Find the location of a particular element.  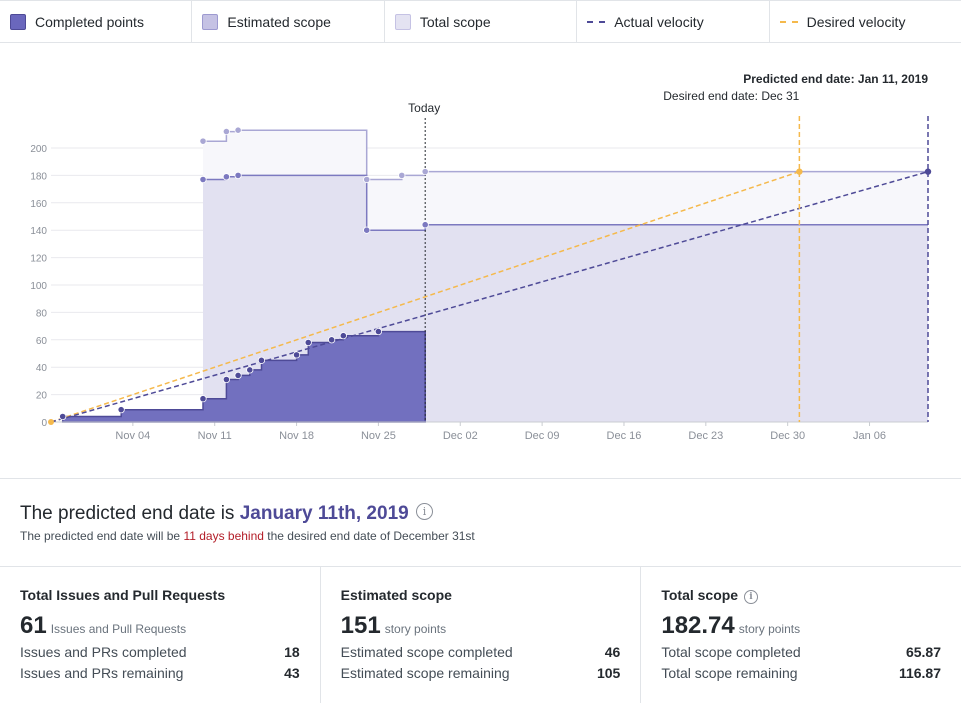

stat-row-value: 43 is located at coordinates (292, 673).